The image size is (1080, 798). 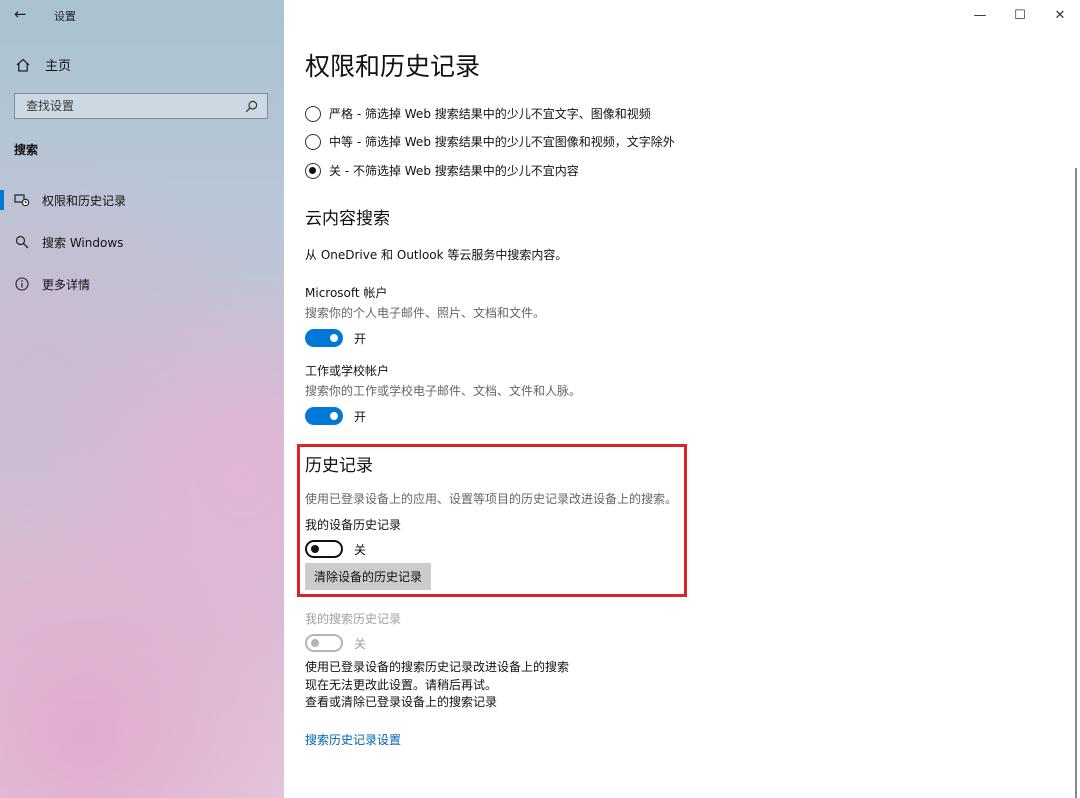 I want to click on safe-search-strict-option: 严格 - 筛选掉 Web 搜索结果中的少儿不宜文字、图像和视频, so click(x=478, y=113).